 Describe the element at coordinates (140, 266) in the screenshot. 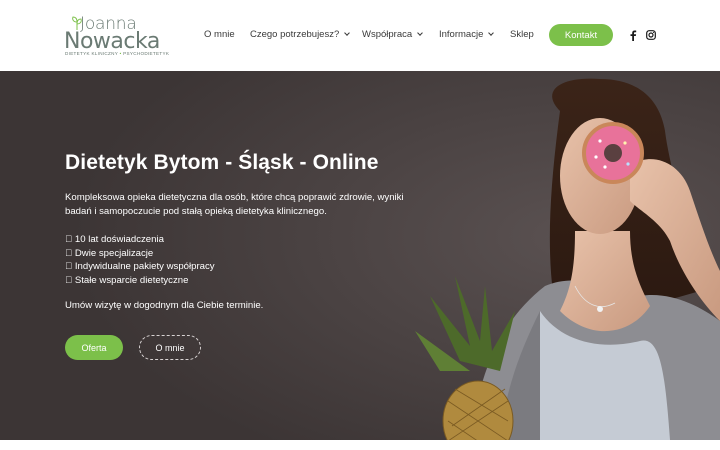

I see `list-item: 󰄬 Indywidualne pakiety współpracy` at that location.